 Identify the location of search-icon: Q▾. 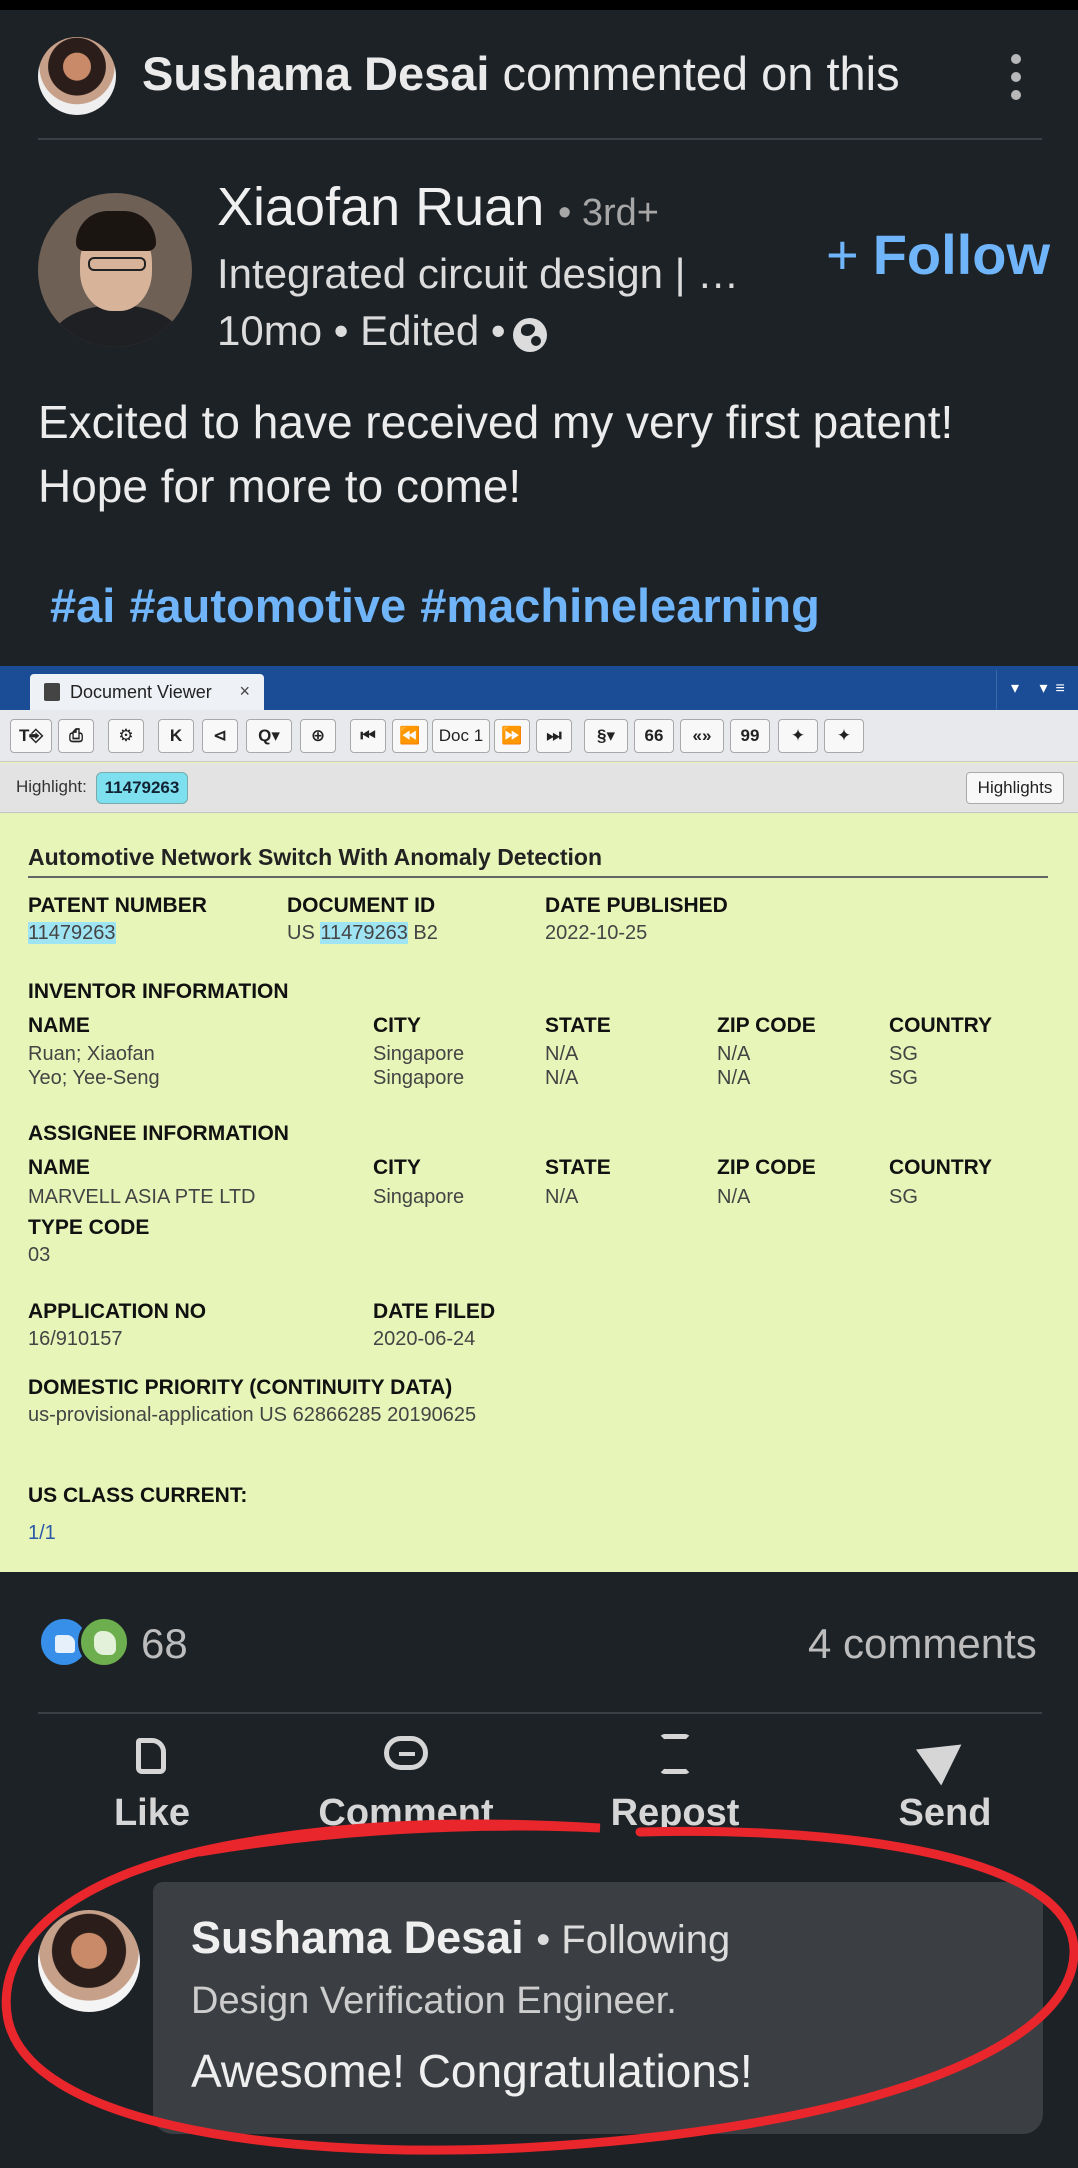
(269, 736).